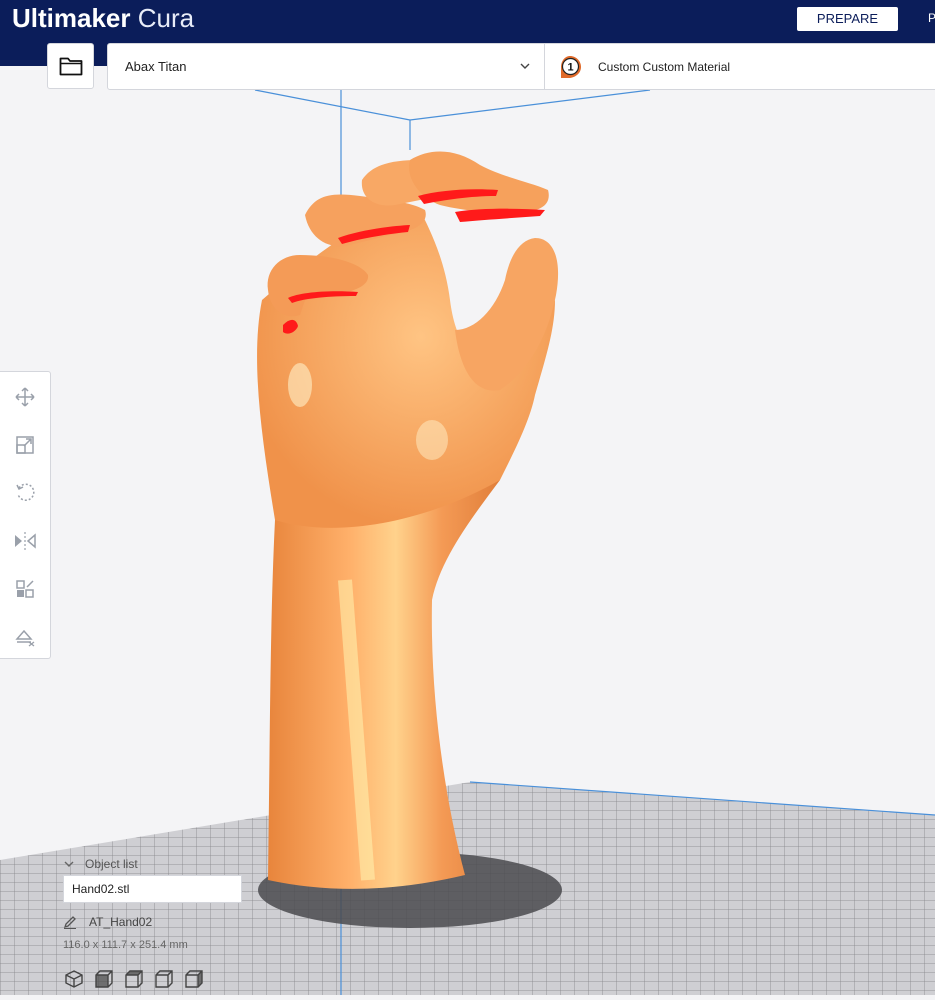 The height and width of the screenshot is (1000, 935). What do you see at coordinates (166, 18) in the screenshot?
I see `brand-product: Cura` at bounding box center [166, 18].